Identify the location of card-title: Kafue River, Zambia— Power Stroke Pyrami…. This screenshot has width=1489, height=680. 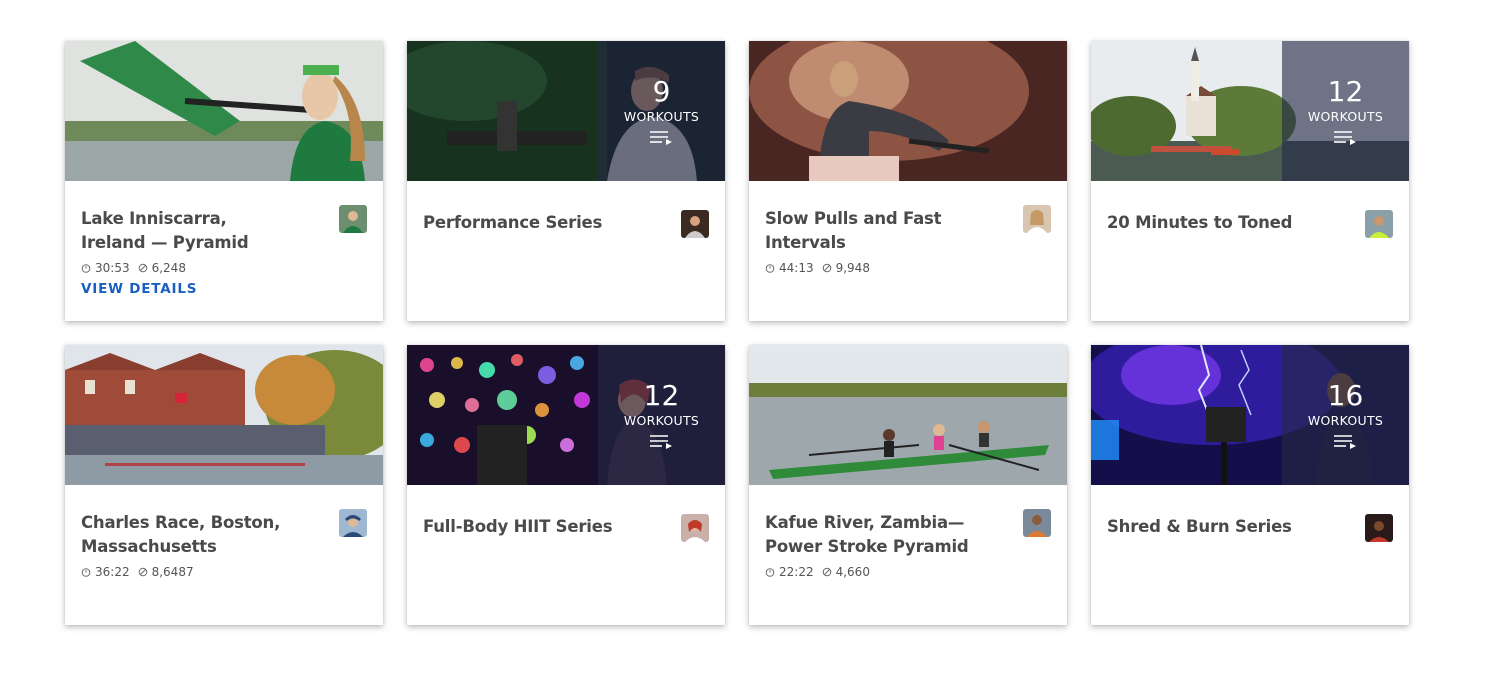
(872, 535).